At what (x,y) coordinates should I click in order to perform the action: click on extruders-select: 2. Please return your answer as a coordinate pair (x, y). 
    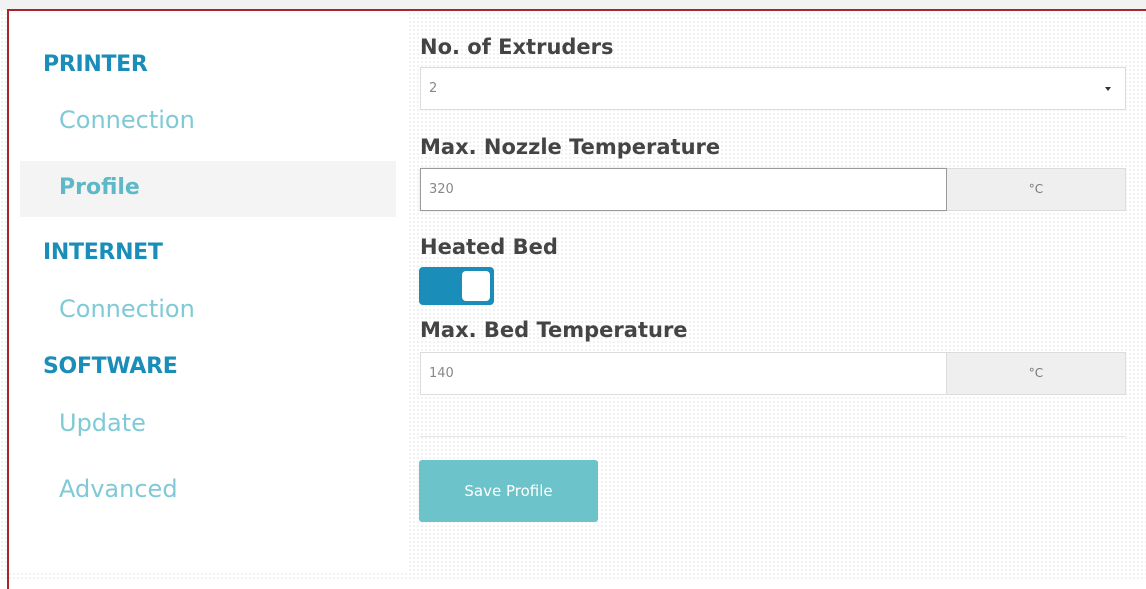
    Looking at the image, I should click on (773, 88).